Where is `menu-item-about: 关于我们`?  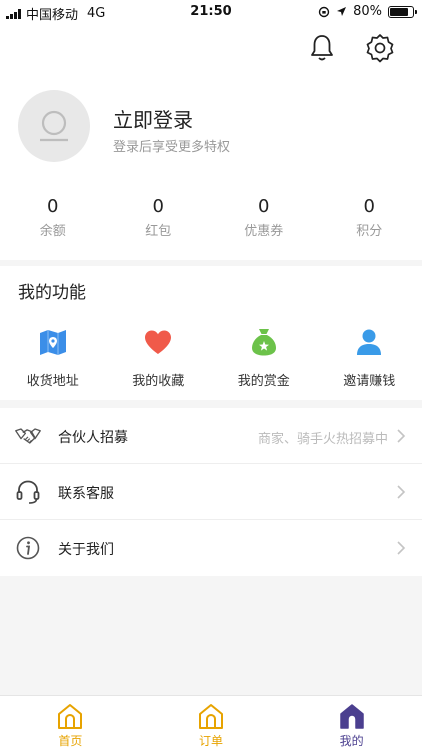 menu-item-about: 关于我们 is located at coordinates (211, 548).